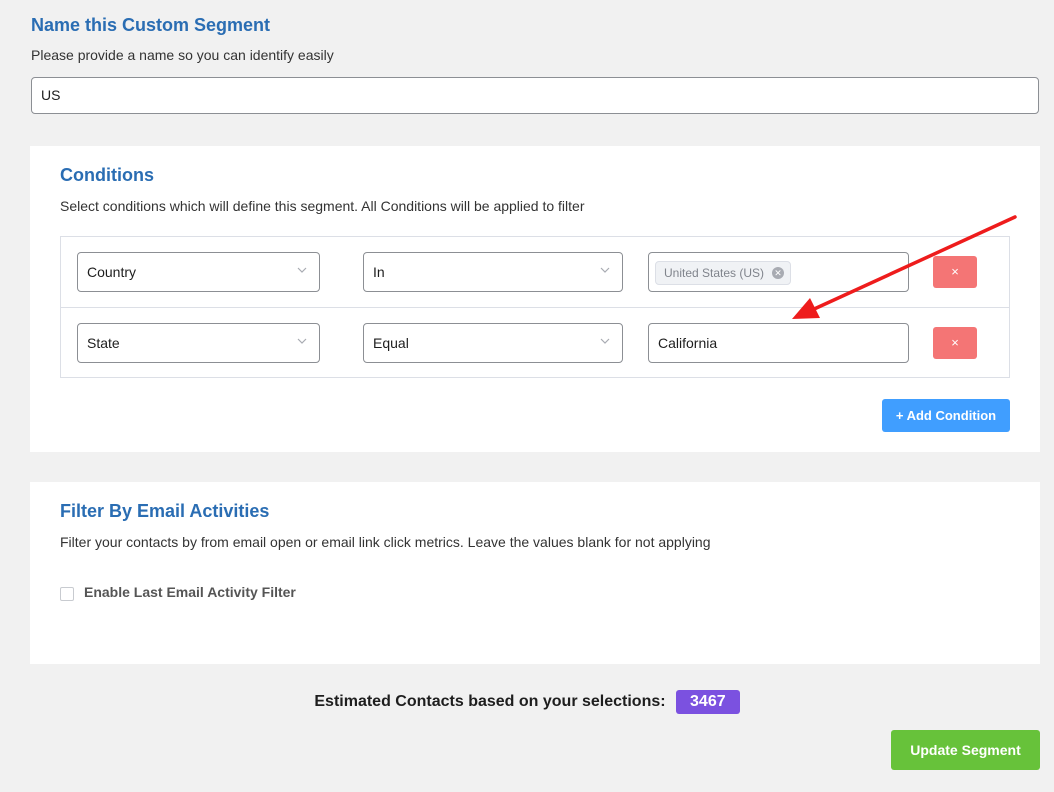  What do you see at coordinates (778, 343) in the screenshot?
I see `condition-value-input: California` at bounding box center [778, 343].